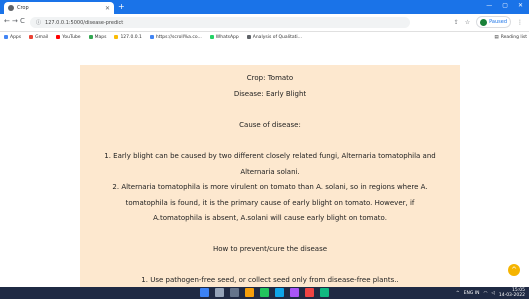 The width and height of the screenshot is (529, 299). I want to click on gmail-icon, so click(31, 37).